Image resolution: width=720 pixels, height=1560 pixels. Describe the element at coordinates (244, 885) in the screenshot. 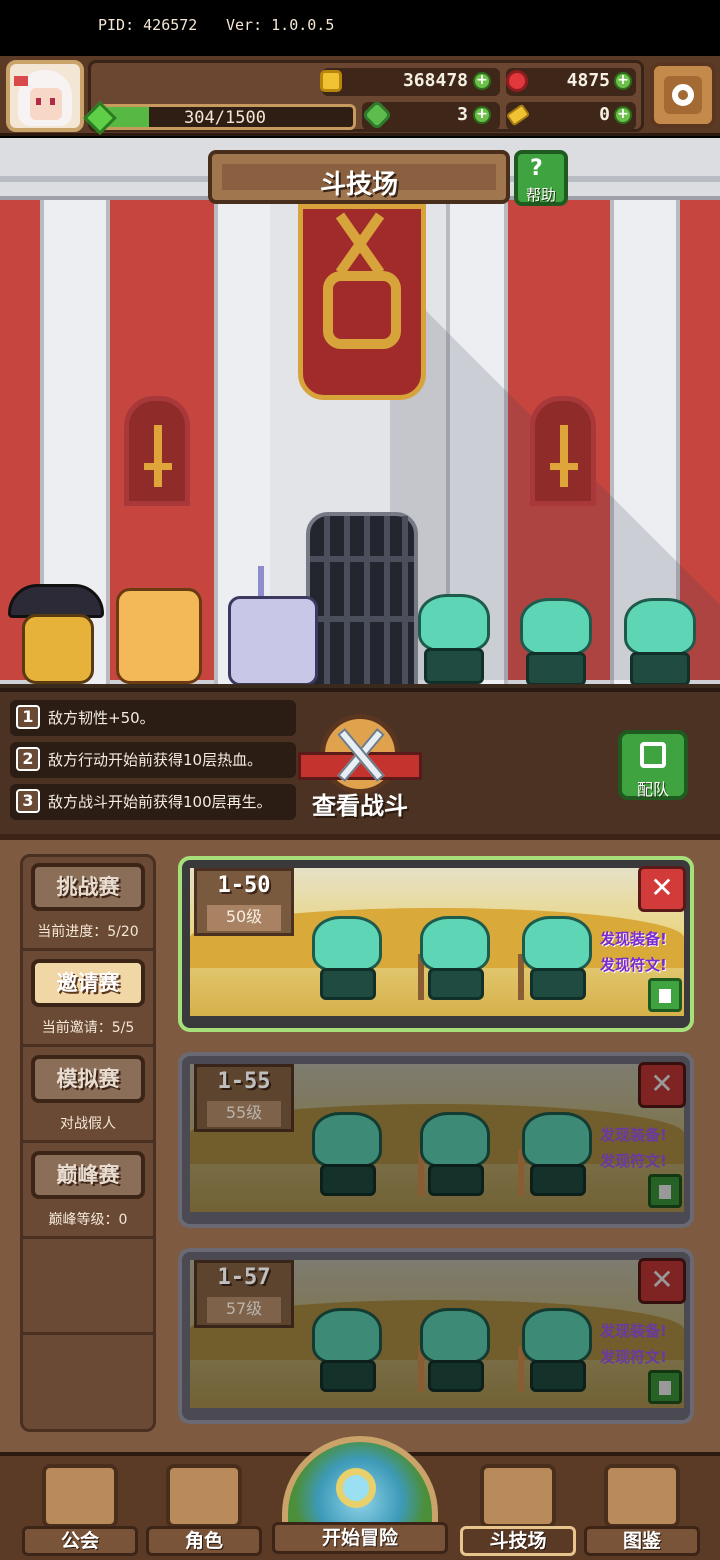

I see `stage-label: 1-50` at that location.